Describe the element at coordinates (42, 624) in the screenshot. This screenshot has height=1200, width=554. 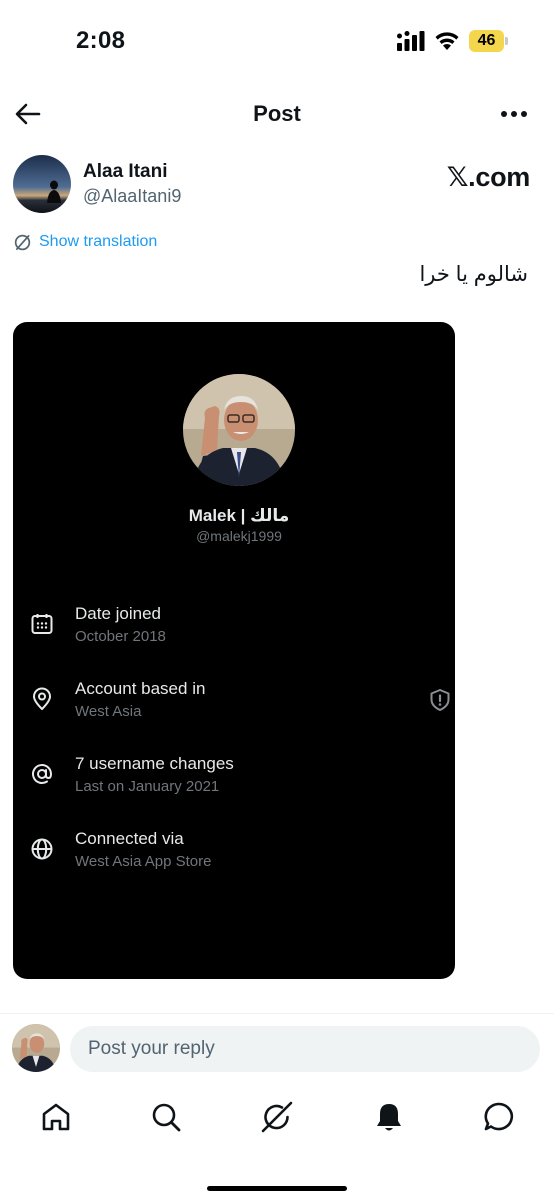
I see `calendar-icon` at that location.